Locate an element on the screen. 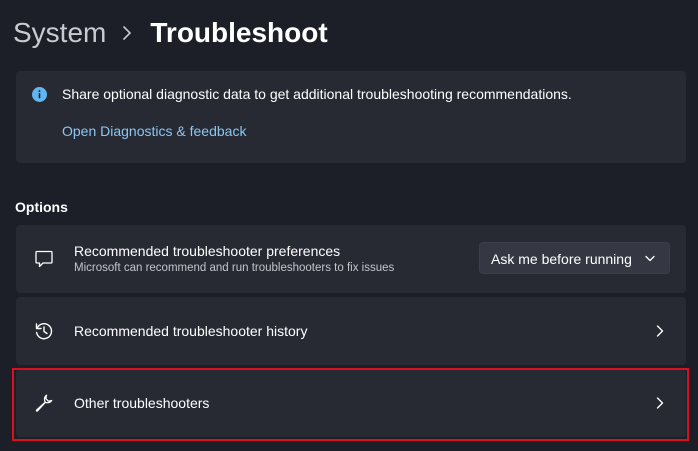 The width and height of the screenshot is (698, 451). page-title: Troubleshoot is located at coordinates (239, 32).